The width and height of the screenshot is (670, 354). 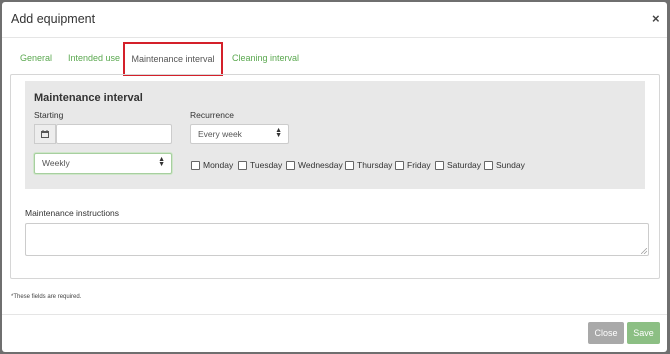 What do you see at coordinates (114, 134) in the screenshot?
I see `starting-date-input` at bounding box center [114, 134].